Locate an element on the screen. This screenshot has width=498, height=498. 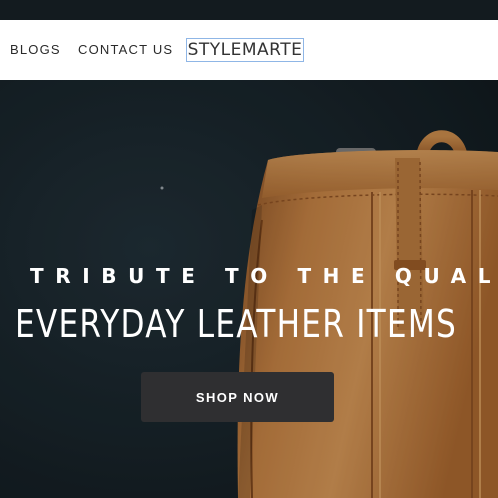
shop-now-button: SHOP NOW is located at coordinates (237, 397).